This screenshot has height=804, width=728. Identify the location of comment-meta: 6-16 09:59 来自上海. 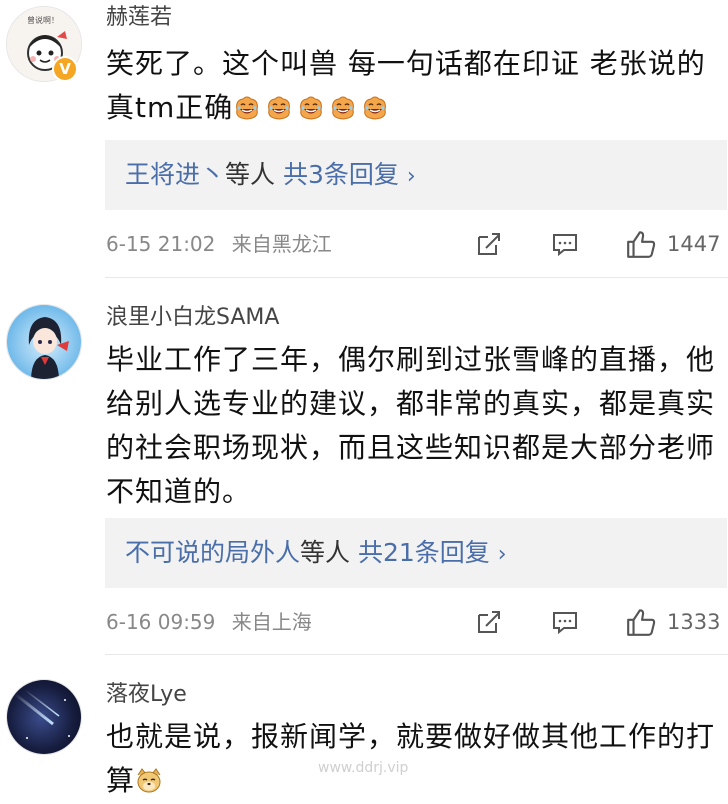
(209, 622).